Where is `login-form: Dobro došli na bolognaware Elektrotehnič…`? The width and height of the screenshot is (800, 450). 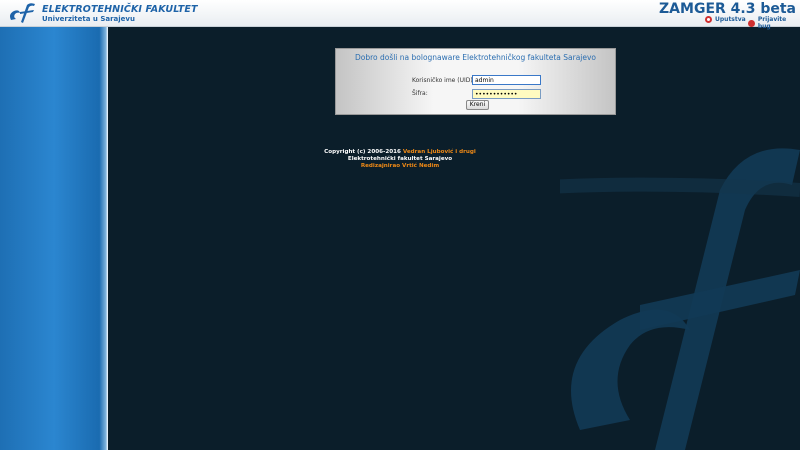
login-form: Dobro došli na bolognaware Elektrotehnič… is located at coordinates (475, 81).